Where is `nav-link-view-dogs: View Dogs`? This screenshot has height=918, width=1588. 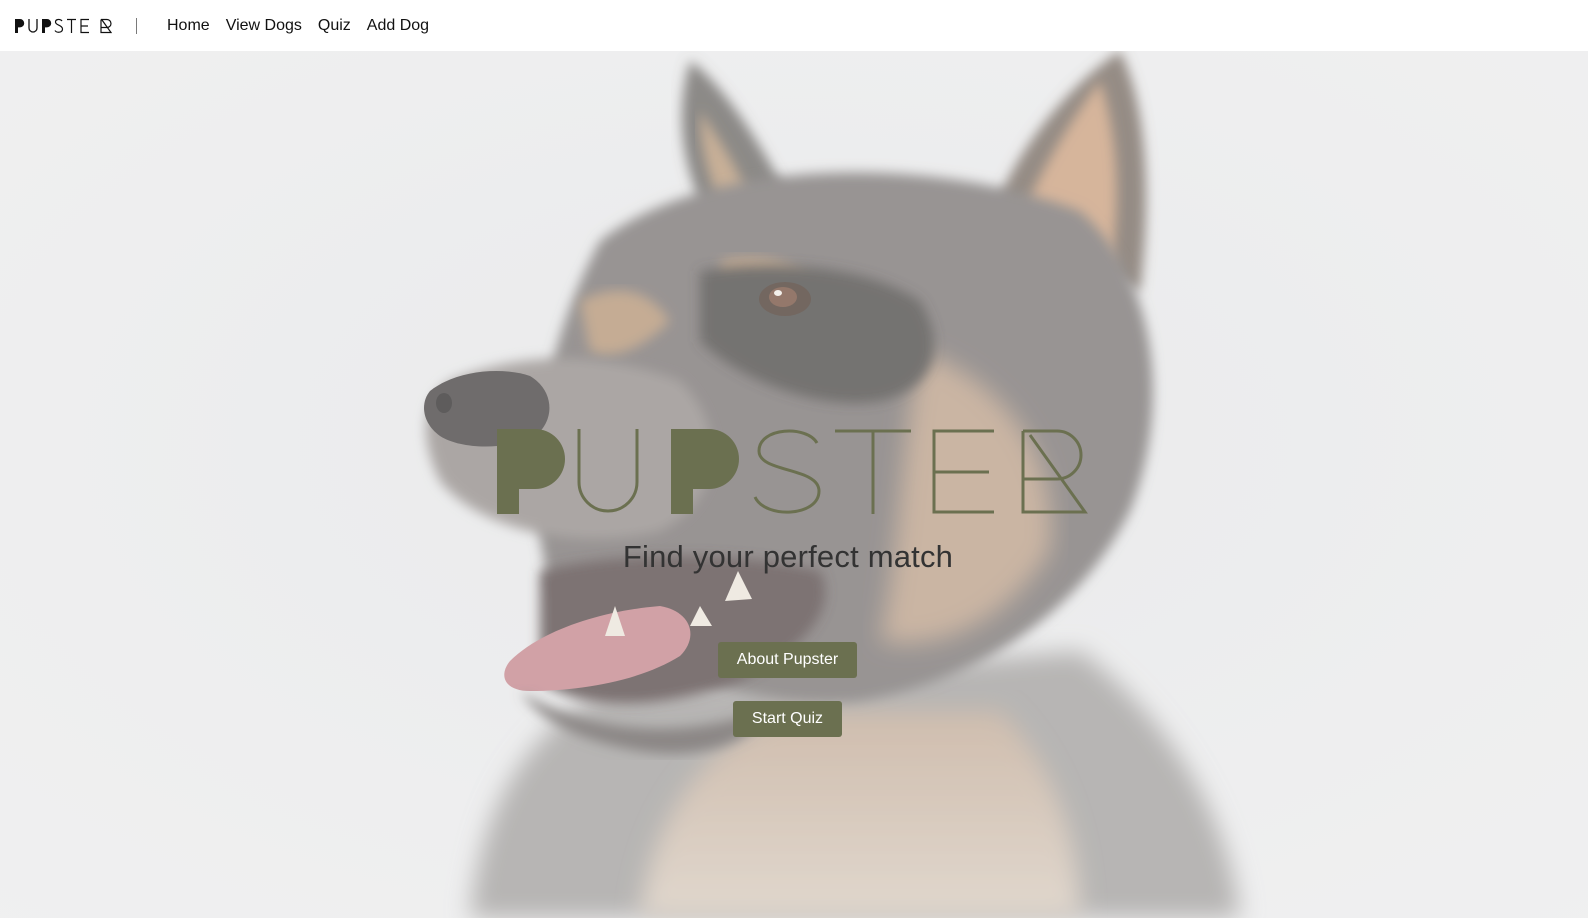
nav-link-view-dogs: View Dogs is located at coordinates (264, 26).